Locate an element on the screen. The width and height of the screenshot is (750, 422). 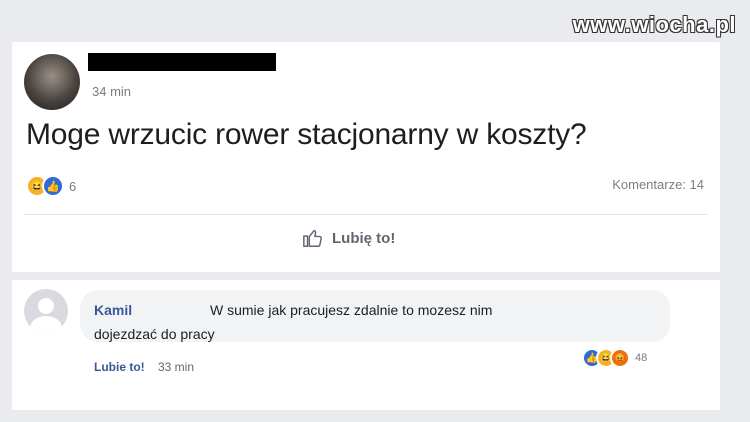
post-text: Moge wrzucic rower stacjonarny w koszty? is located at coordinates (306, 134).